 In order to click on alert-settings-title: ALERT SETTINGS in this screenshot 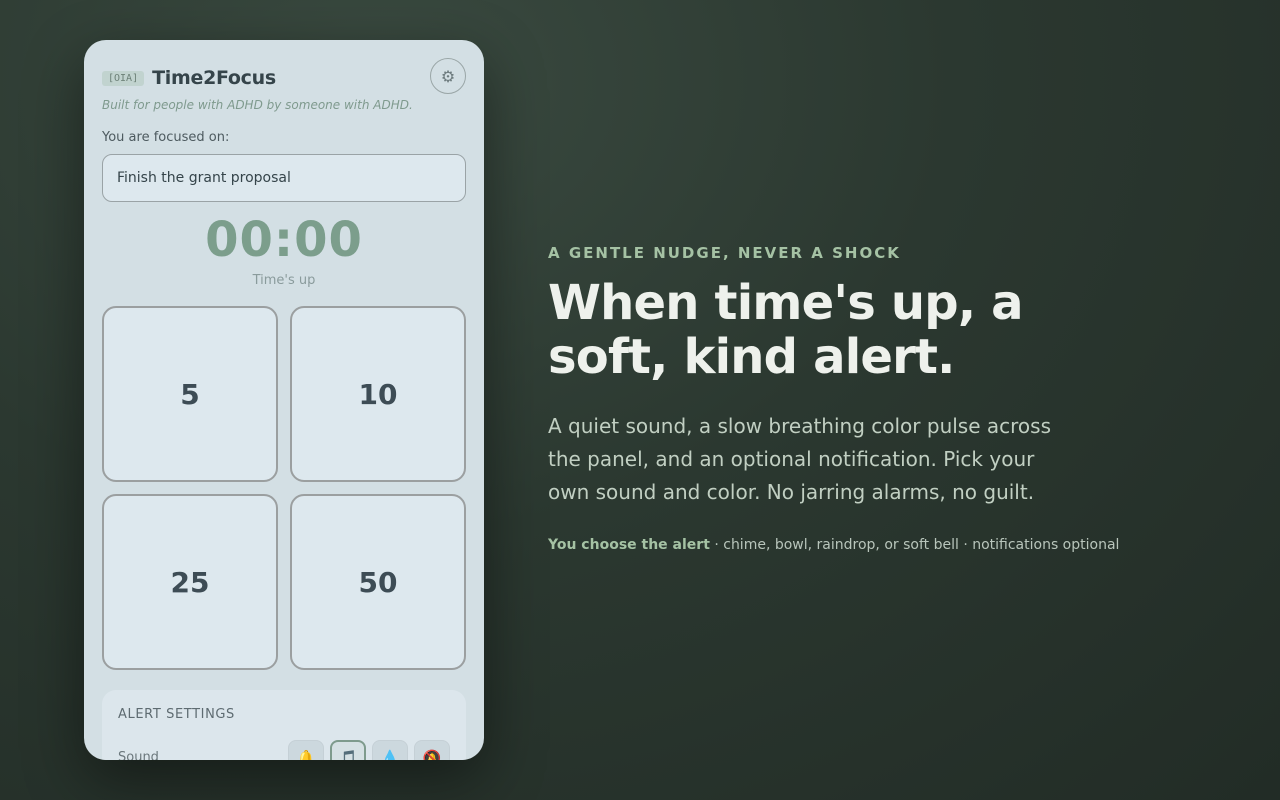, I will do `click(176, 714)`.